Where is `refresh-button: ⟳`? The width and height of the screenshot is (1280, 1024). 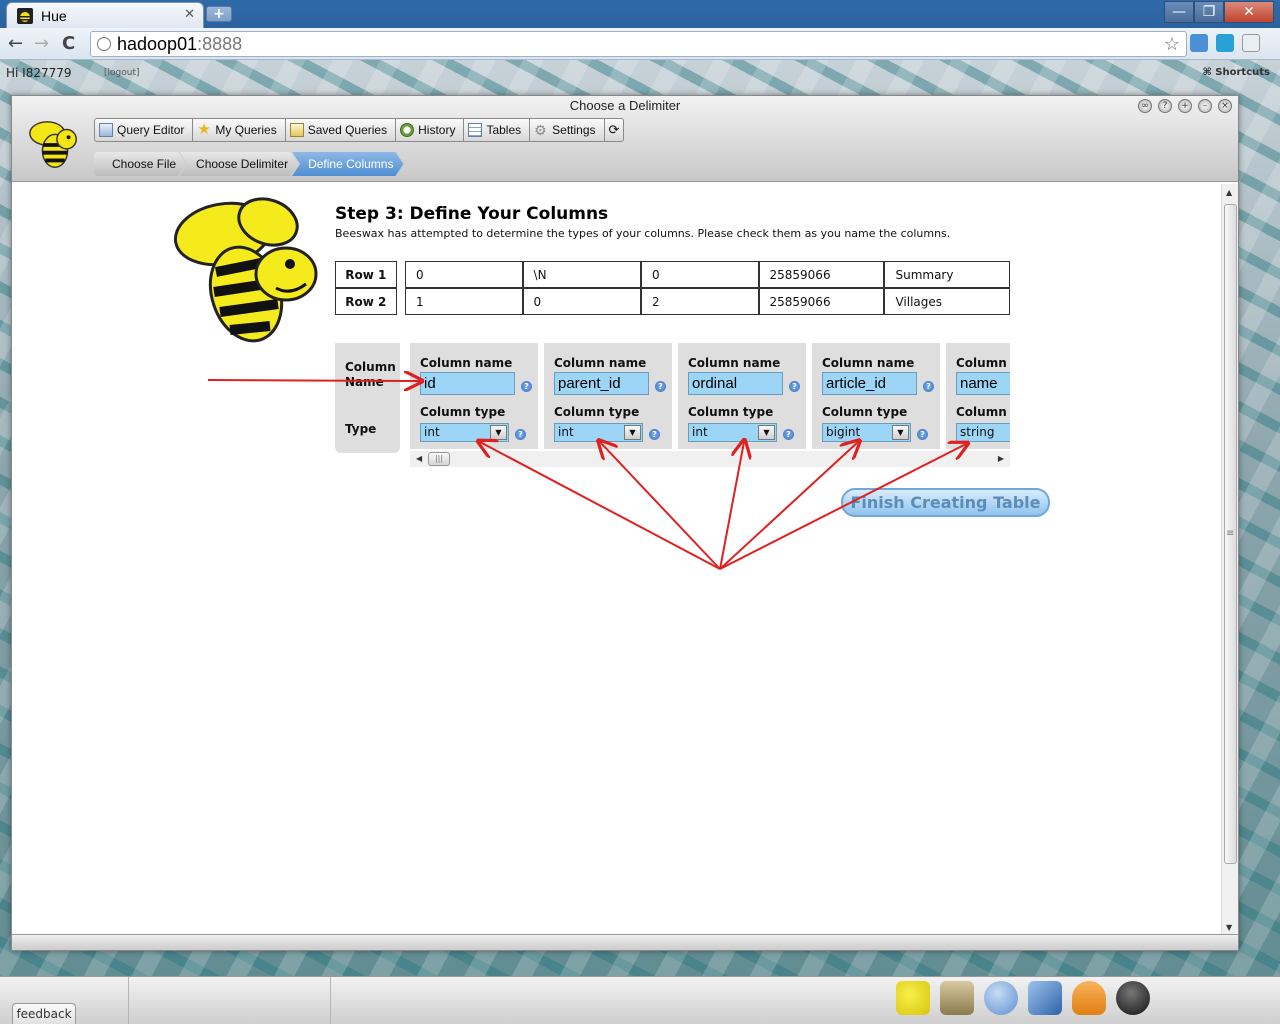 refresh-button: ⟳ is located at coordinates (614, 130).